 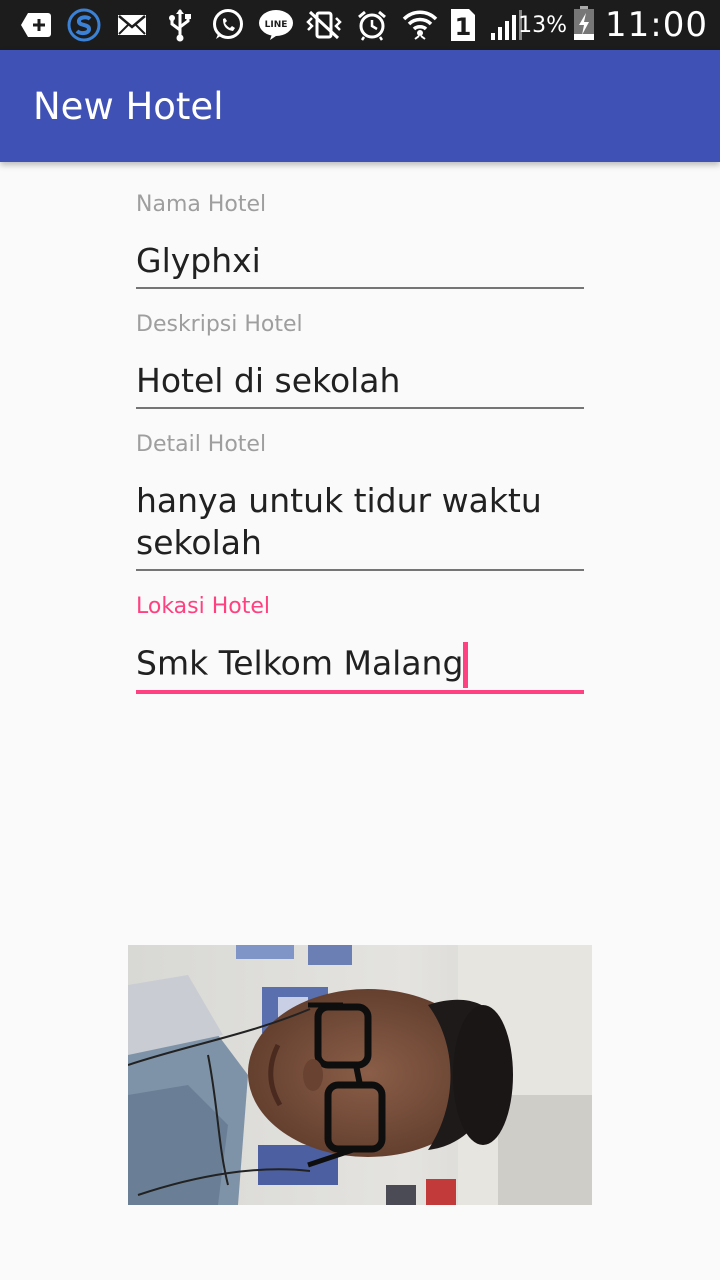 I want to click on nama-hotel-input: Glyphxi, so click(x=360, y=261).